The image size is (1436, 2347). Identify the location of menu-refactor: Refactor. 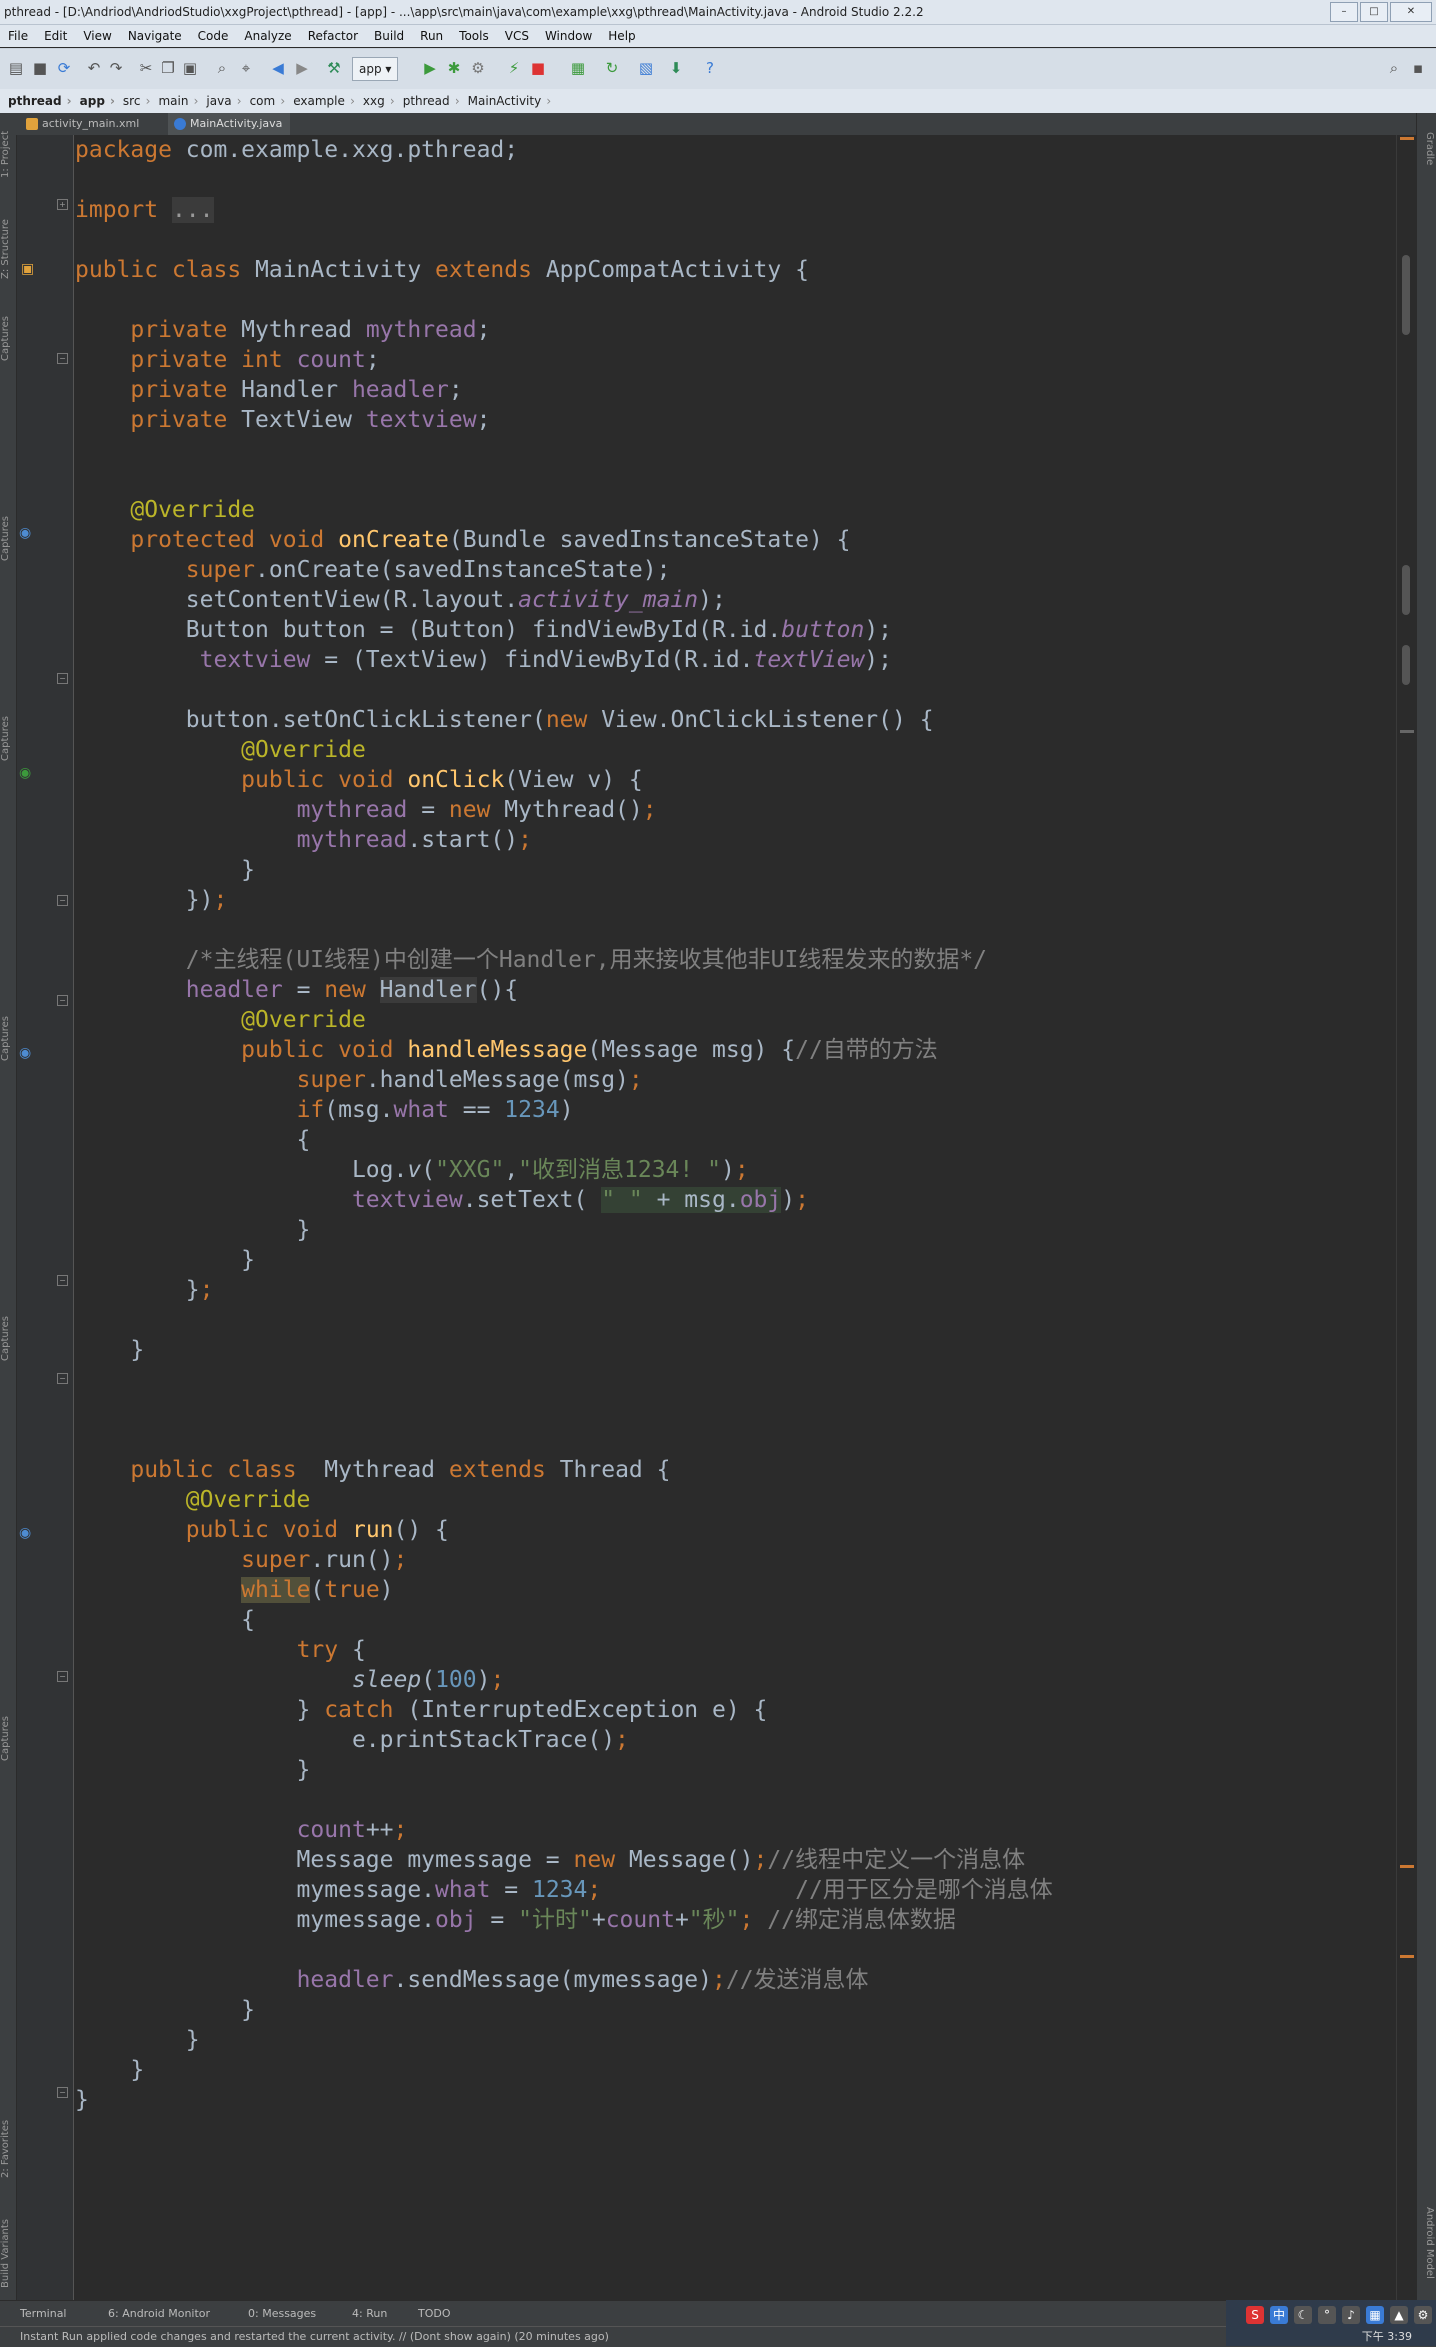
(333, 36).